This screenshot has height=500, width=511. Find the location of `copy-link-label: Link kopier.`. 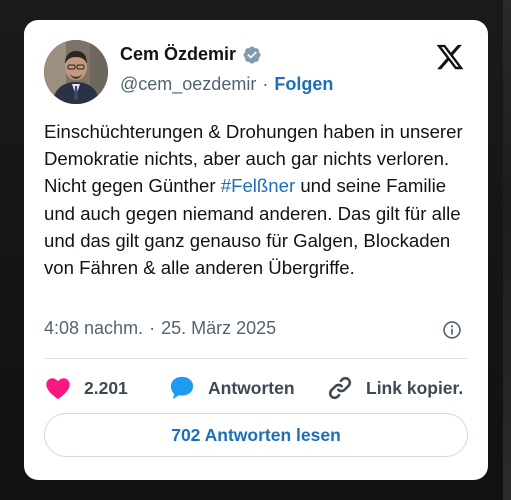

copy-link-label: Link kopier. is located at coordinates (415, 387).